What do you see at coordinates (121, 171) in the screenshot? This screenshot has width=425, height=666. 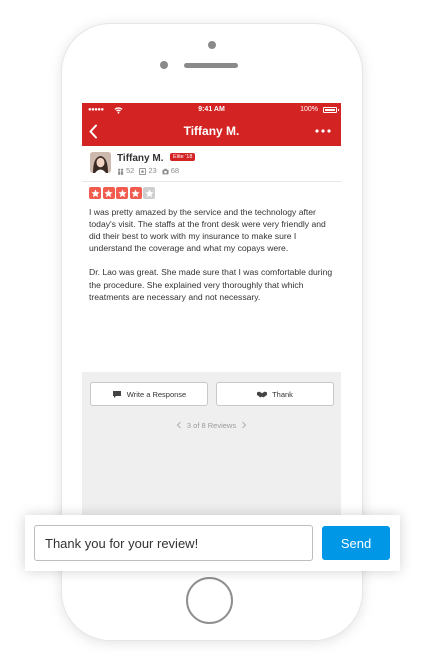 I see `friends-icon` at bounding box center [121, 171].